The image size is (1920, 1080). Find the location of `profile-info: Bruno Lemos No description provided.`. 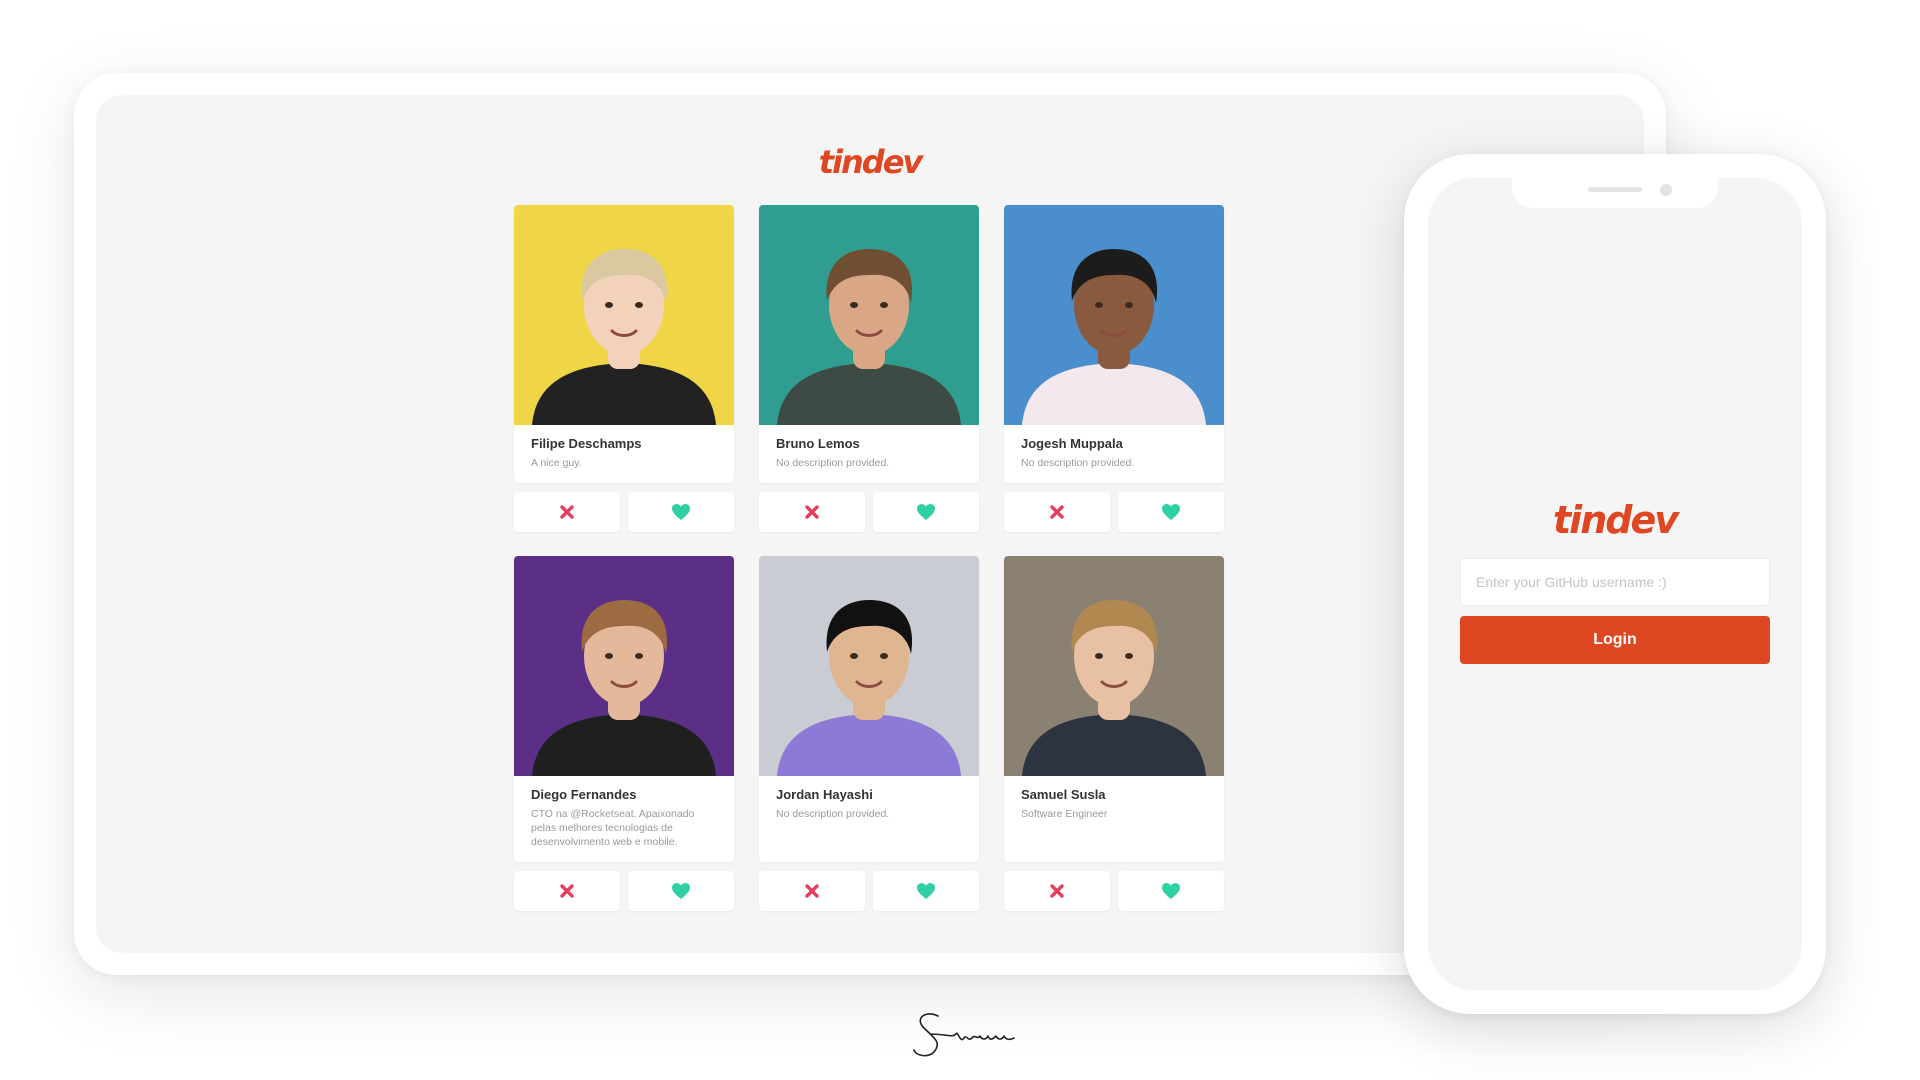

profile-info: Bruno Lemos No description provided. is located at coordinates (869, 454).